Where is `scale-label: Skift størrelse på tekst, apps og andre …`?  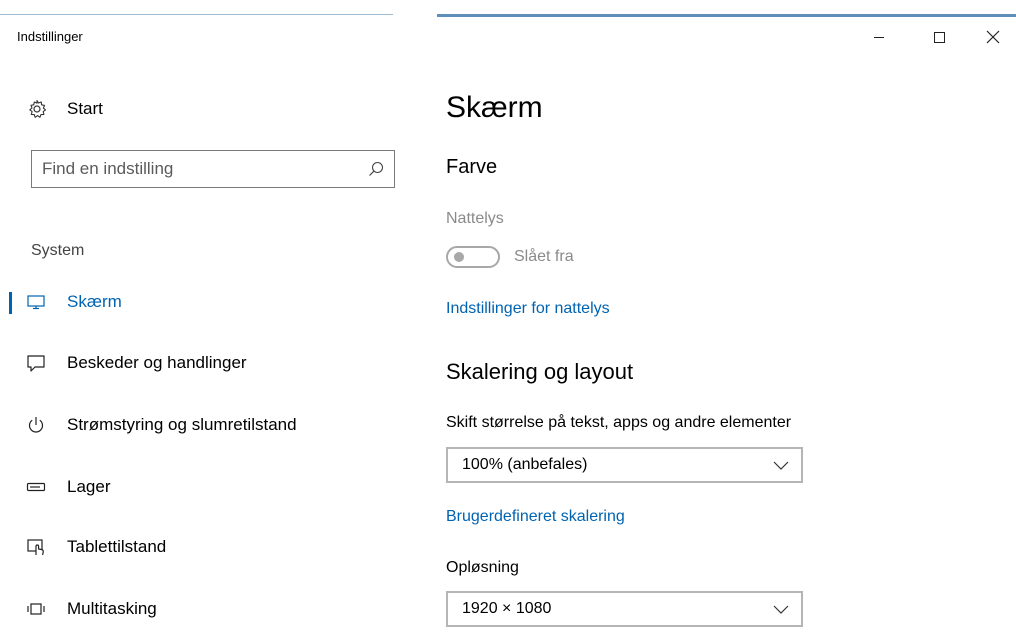 scale-label: Skift størrelse på tekst, apps og andre … is located at coordinates (619, 422).